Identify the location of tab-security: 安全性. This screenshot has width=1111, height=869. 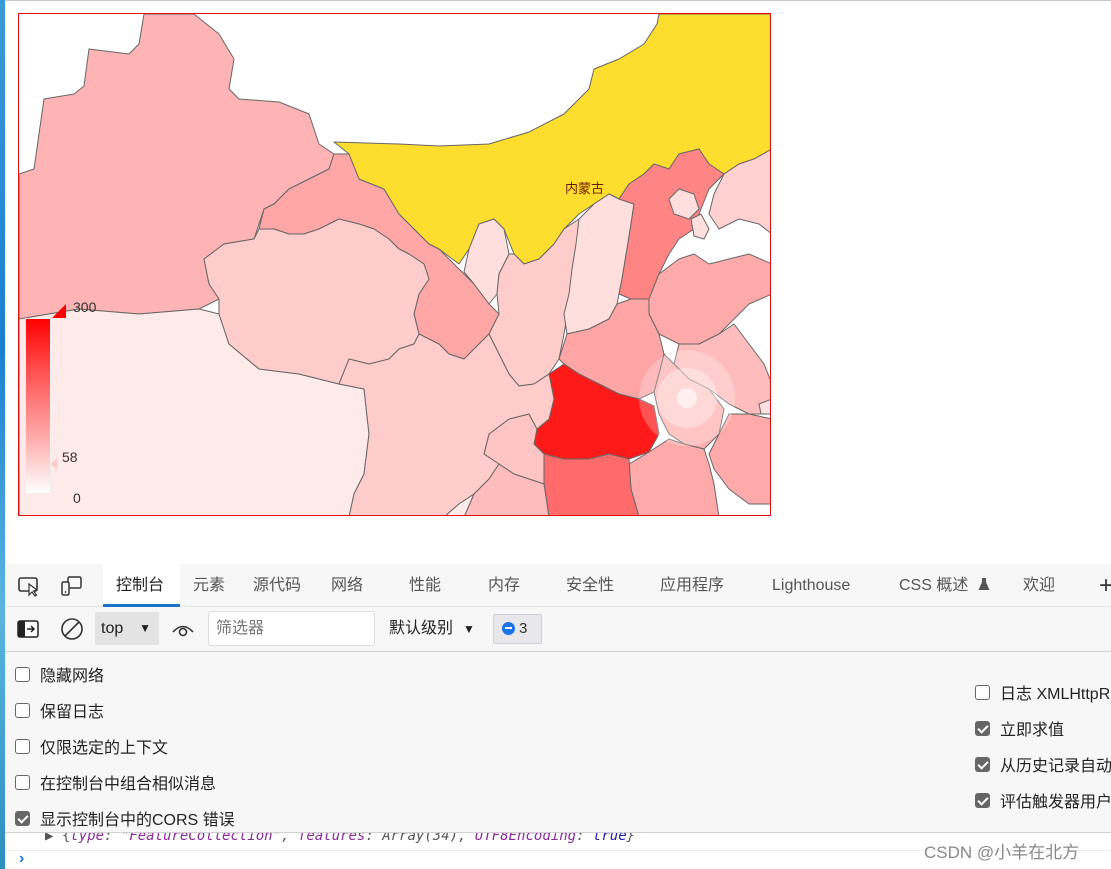
(590, 585).